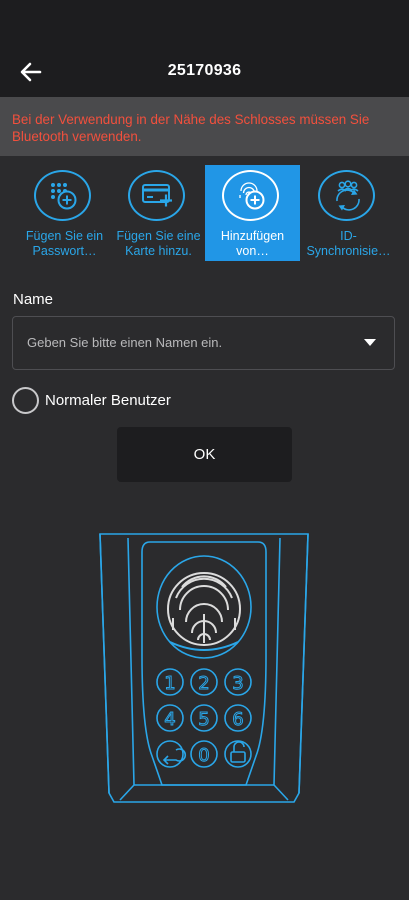  What do you see at coordinates (108, 400) in the screenshot?
I see `normal-user-label: Normaler Benutzer` at bounding box center [108, 400].